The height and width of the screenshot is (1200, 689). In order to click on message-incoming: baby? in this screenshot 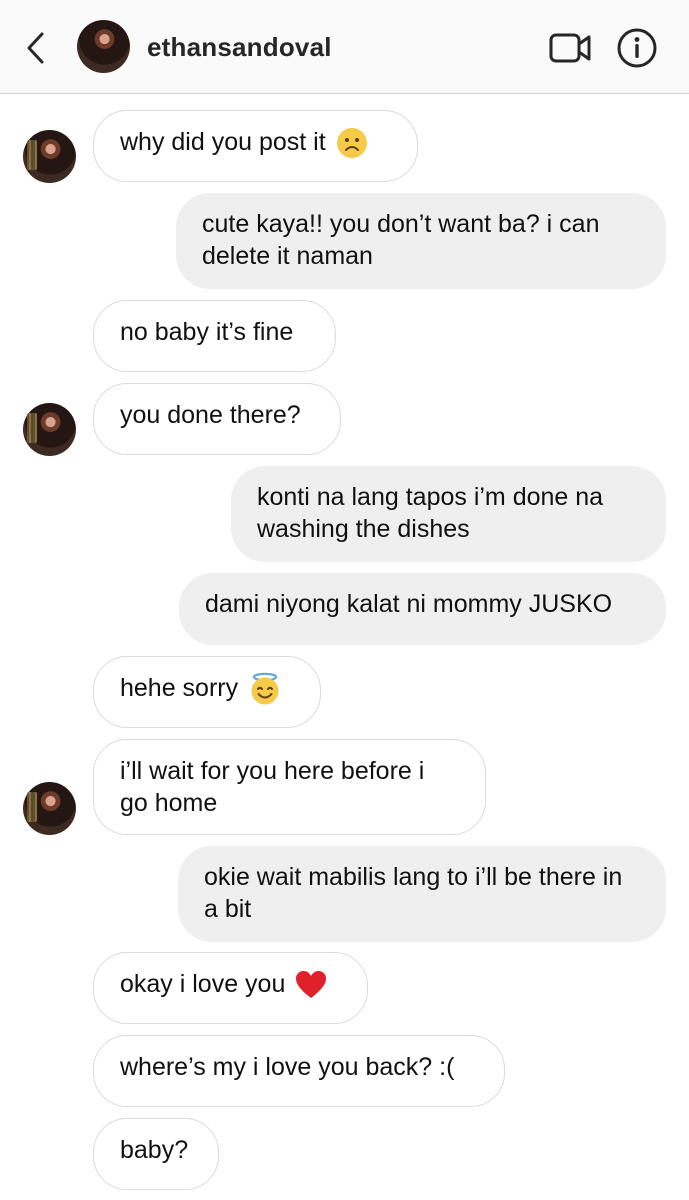, I will do `click(156, 1154)`.